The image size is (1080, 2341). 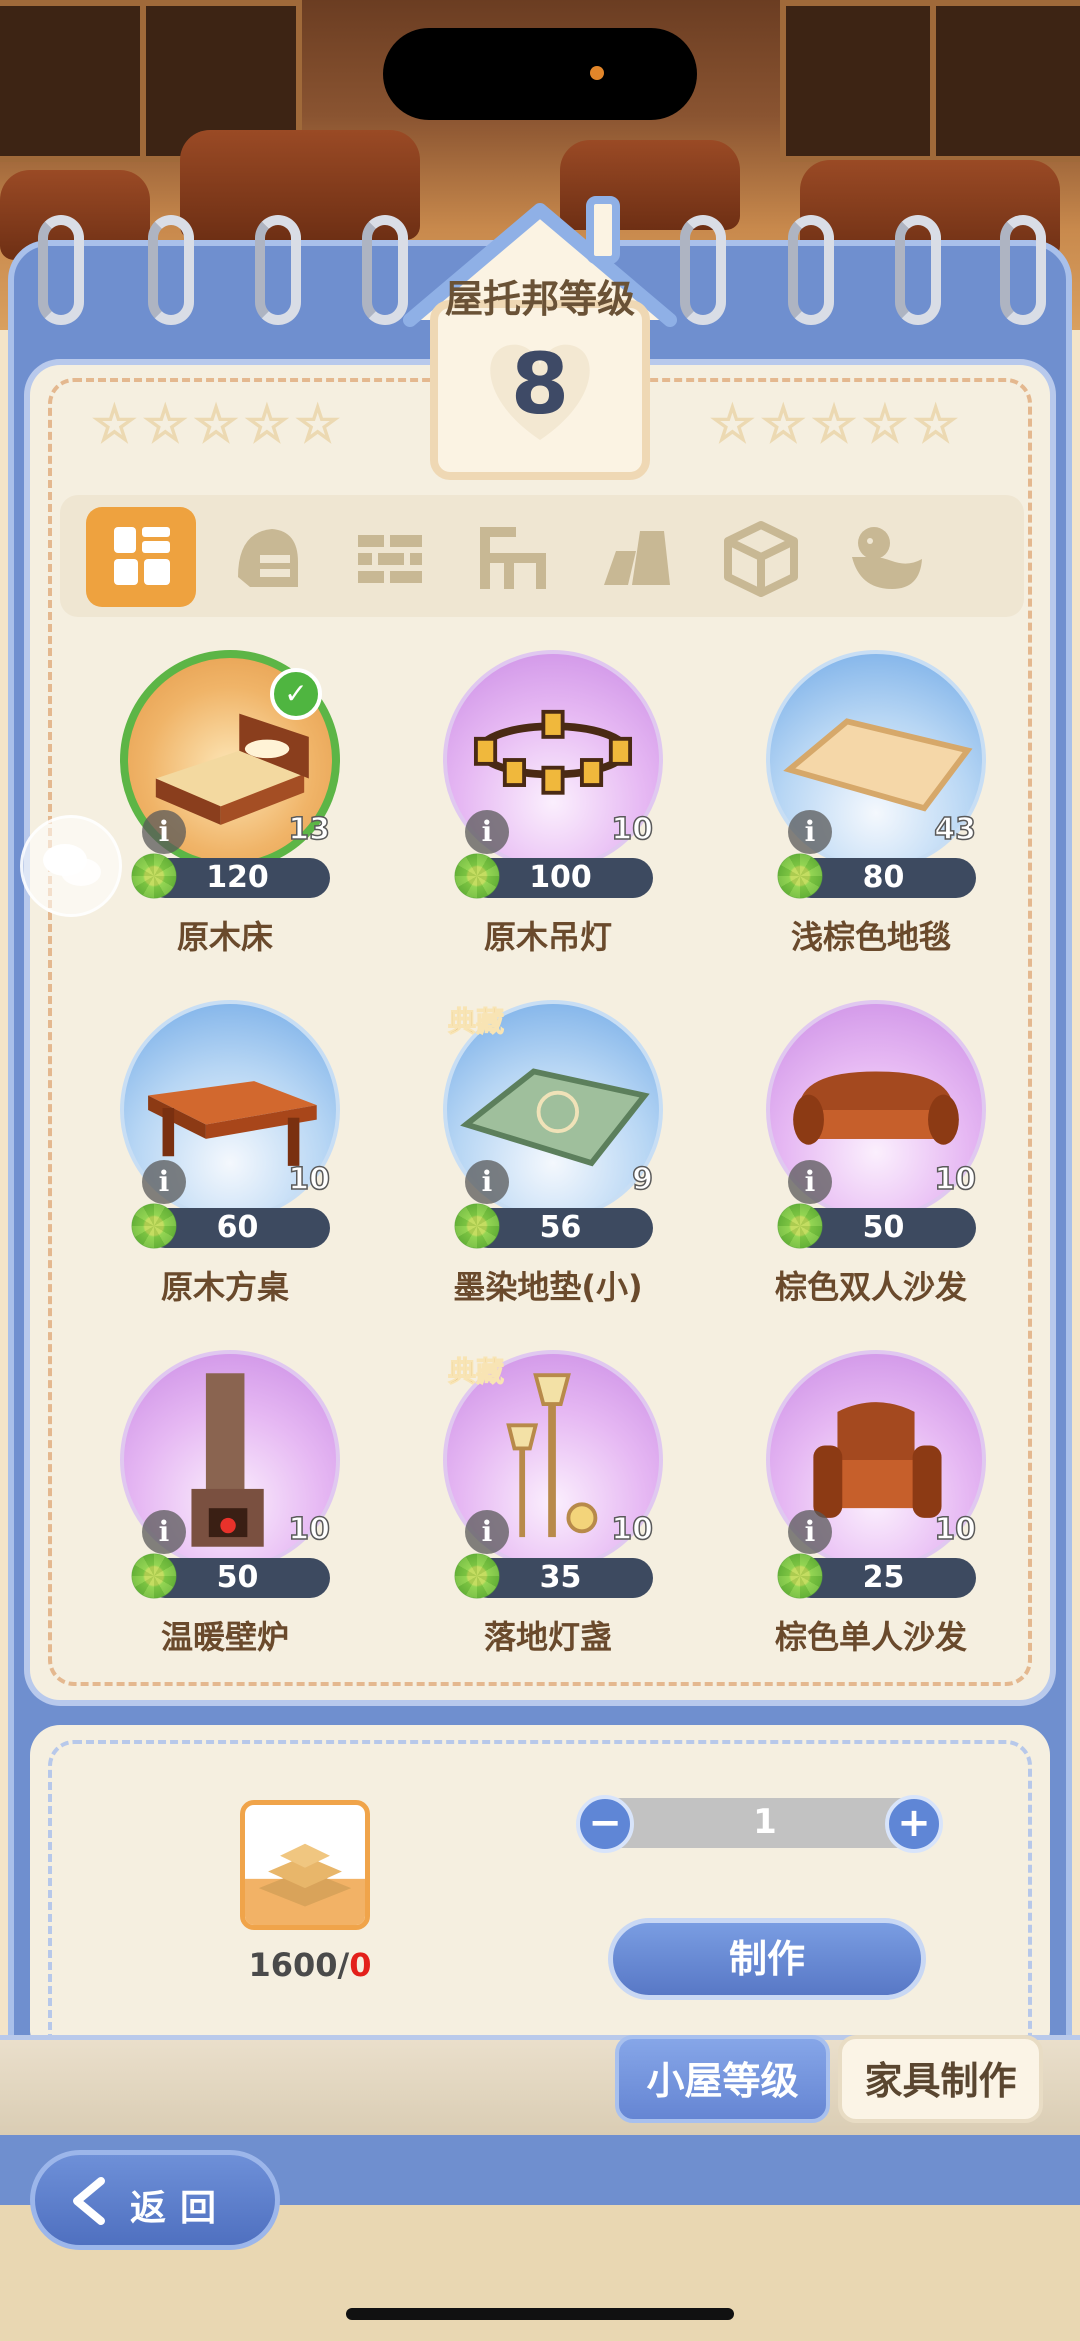 I want to click on camera-indicator, so click(x=597, y=73).